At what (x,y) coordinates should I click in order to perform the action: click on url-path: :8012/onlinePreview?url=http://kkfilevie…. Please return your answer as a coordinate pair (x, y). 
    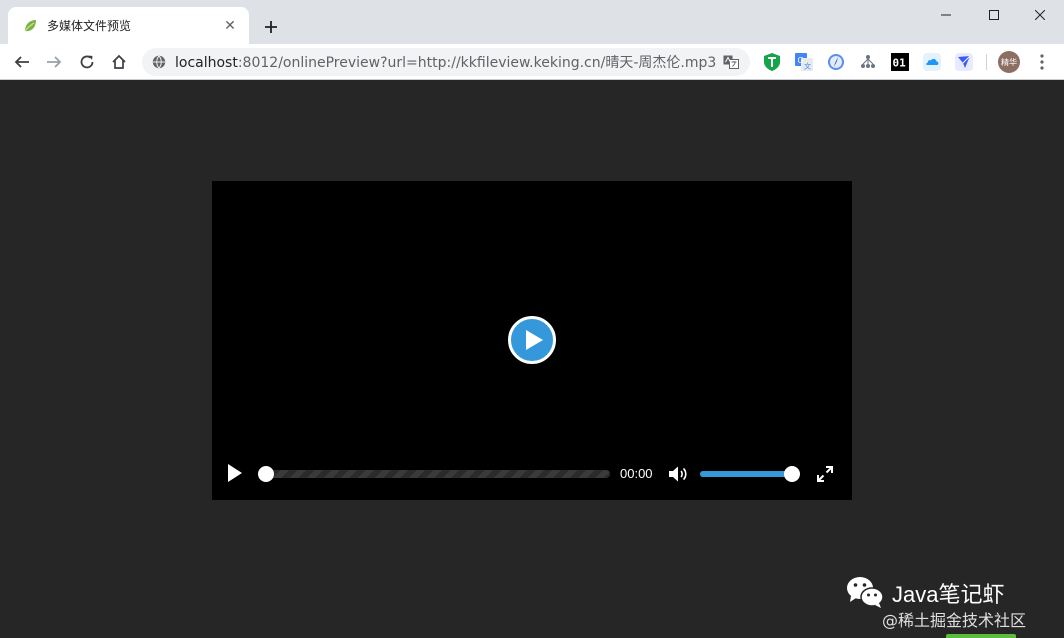
    Looking at the image, I should click on (477, 63).